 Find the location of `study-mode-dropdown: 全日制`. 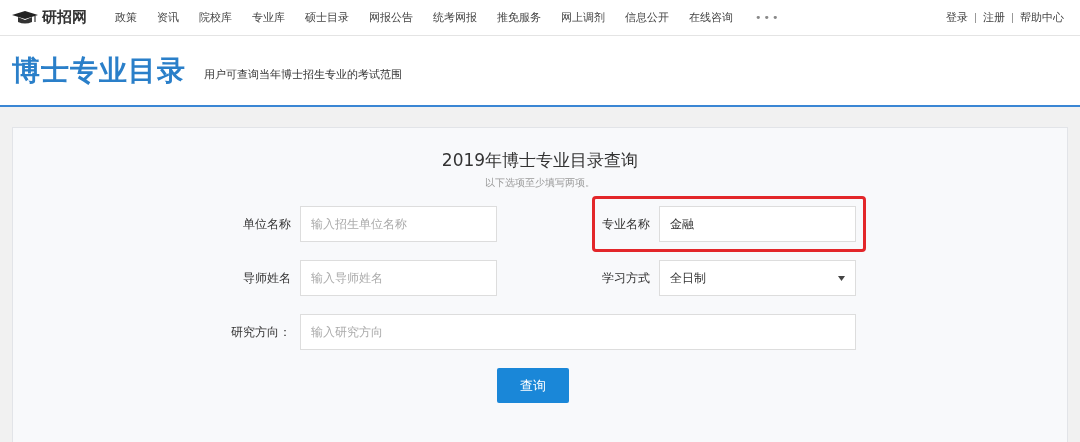

study-mode-dropdown: 全日制 is located at coordinates (757, 278).